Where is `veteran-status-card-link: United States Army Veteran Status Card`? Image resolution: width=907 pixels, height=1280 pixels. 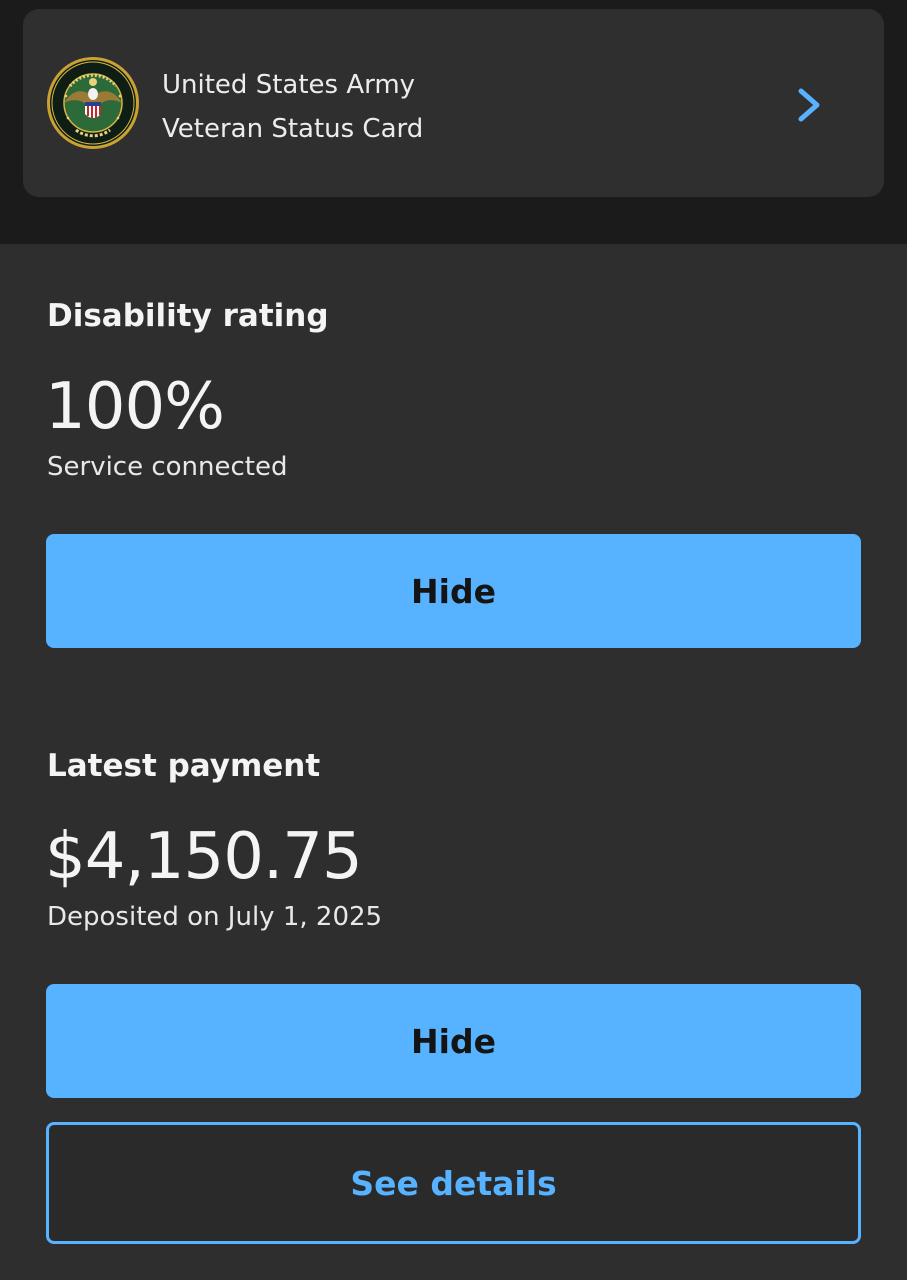 veteran-status-card-link: United States Army Veteran Status Card is located at coordinates (453, 103).